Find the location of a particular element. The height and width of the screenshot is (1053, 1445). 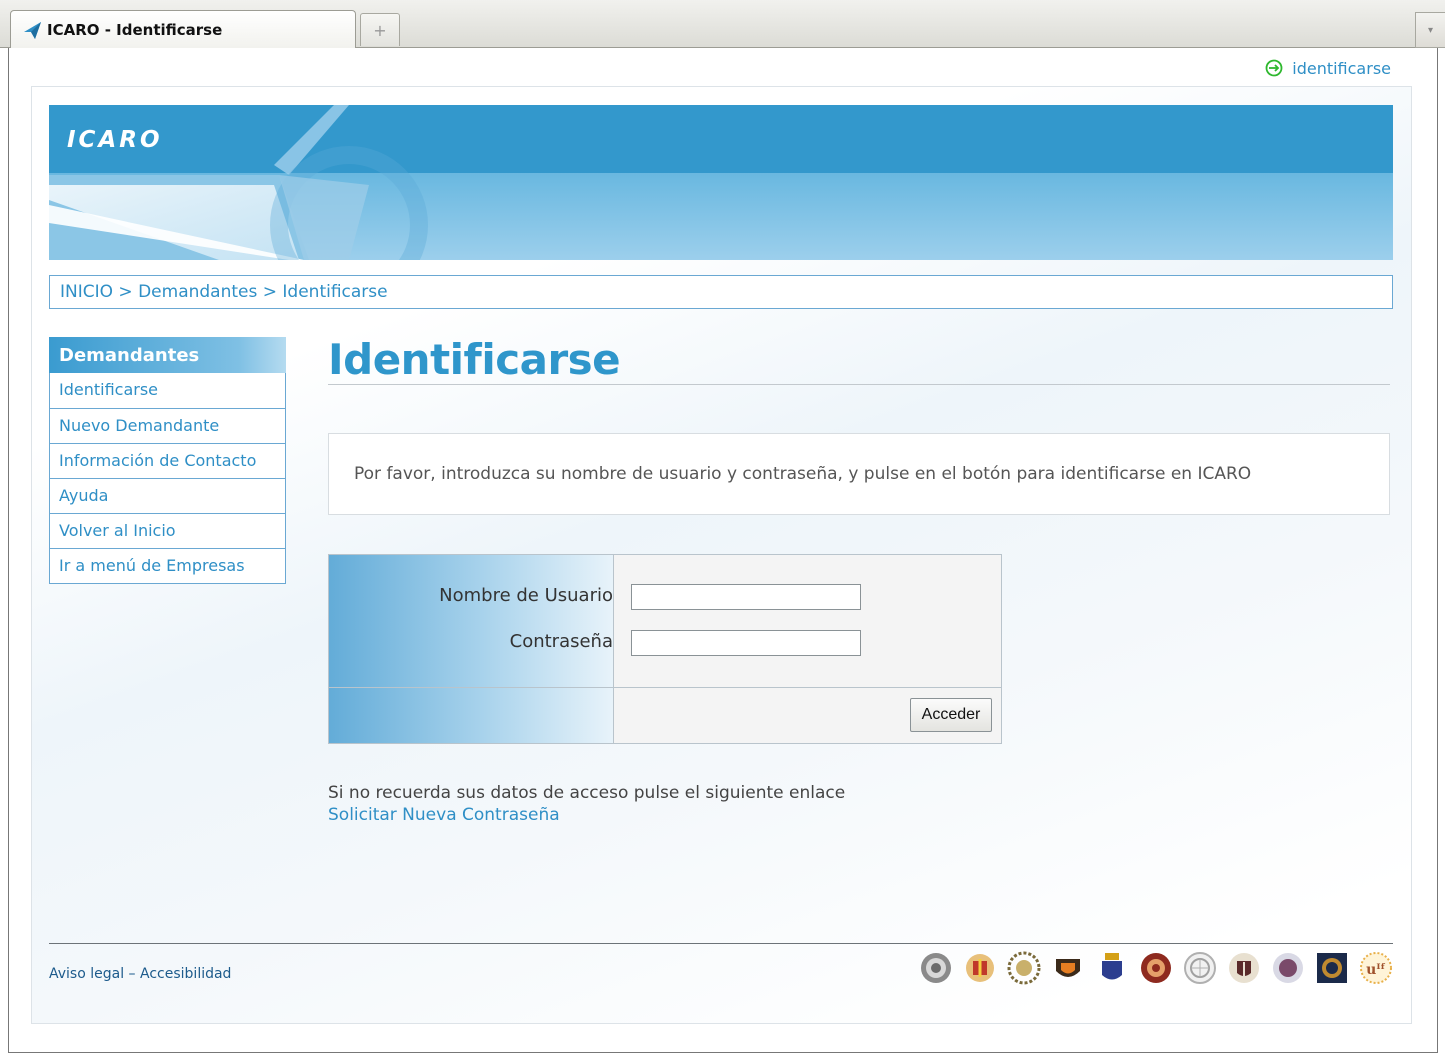

page-title: Identificarse is located at coordinates (474, 359).